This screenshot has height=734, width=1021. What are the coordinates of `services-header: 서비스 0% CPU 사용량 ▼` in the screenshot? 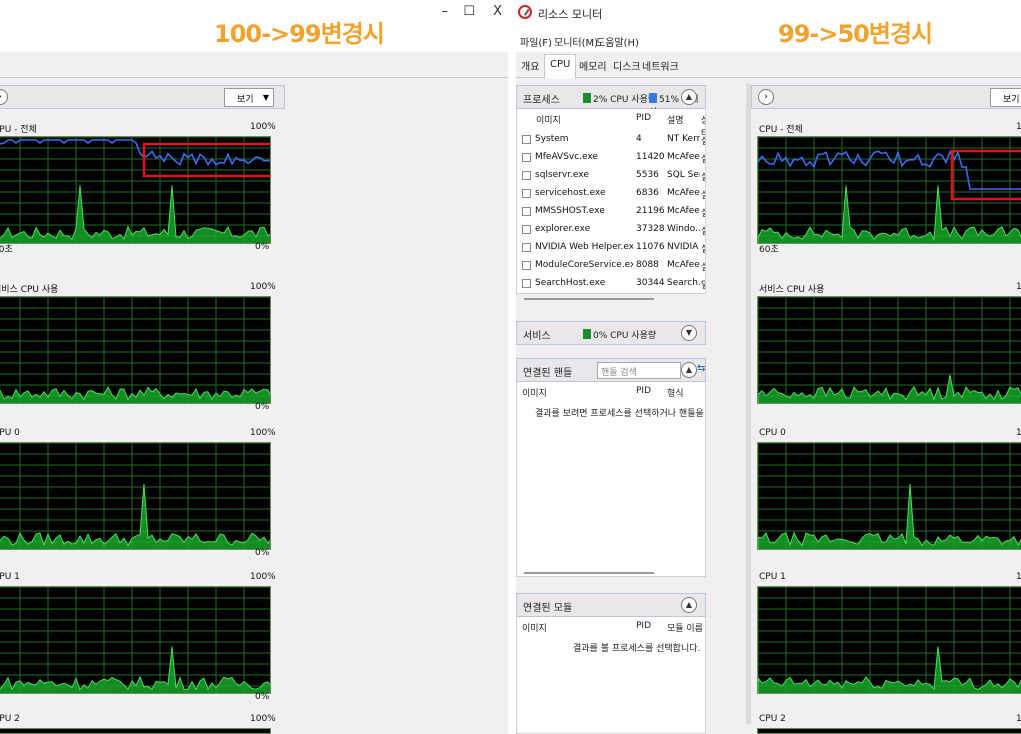 It's located at (611, 333).